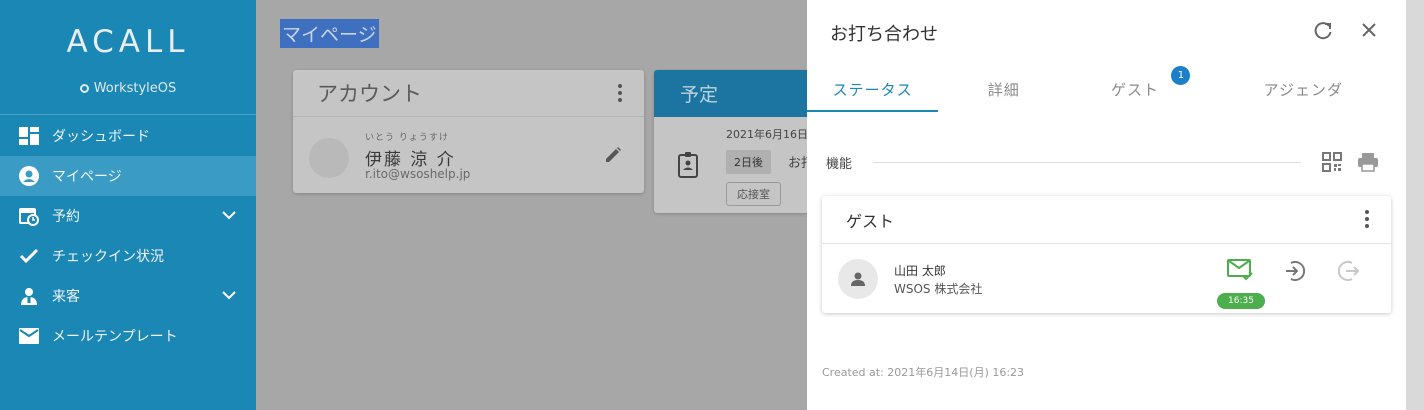 This screenshot has width=1424, height=410. Describe the element at coordinates (1332, 164) in the screenshot. I see `qr-code-icon` at that location.